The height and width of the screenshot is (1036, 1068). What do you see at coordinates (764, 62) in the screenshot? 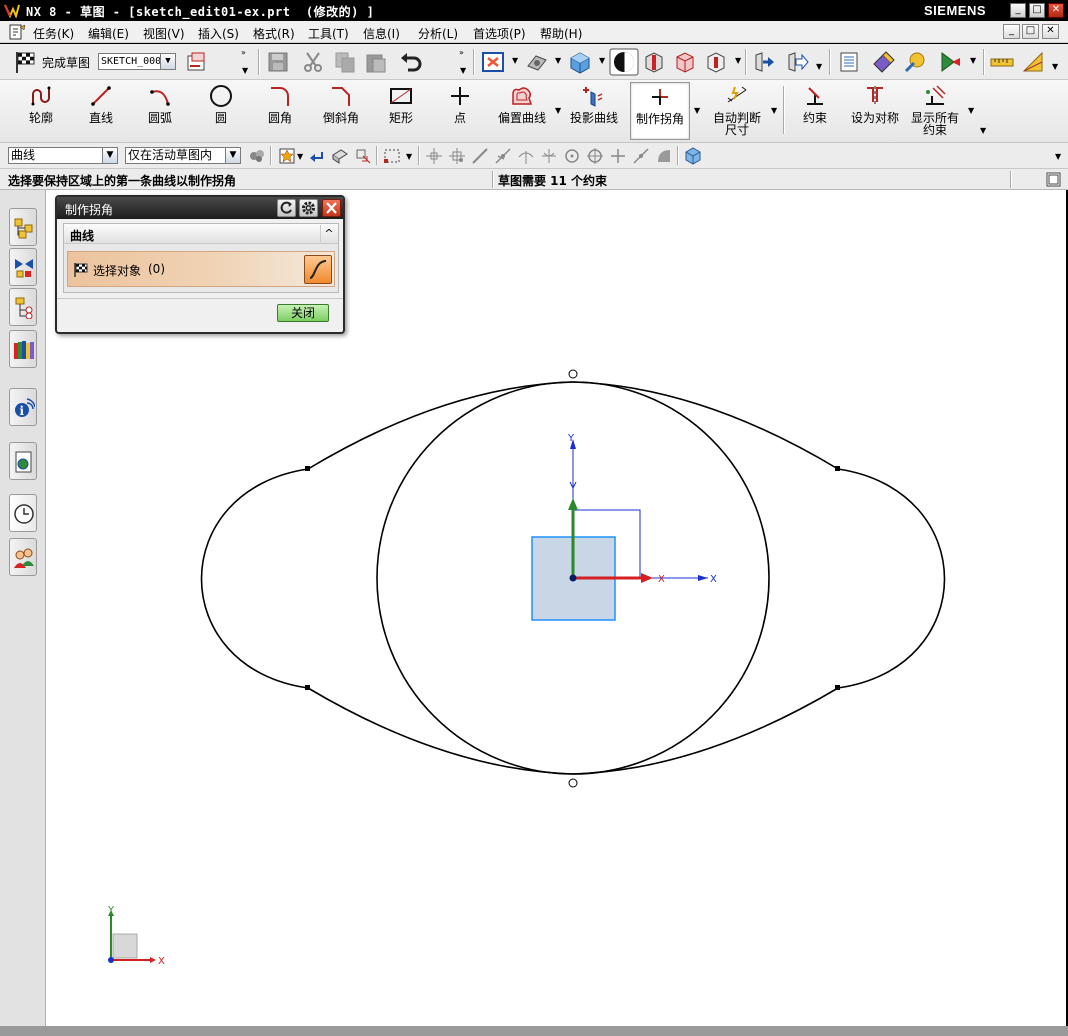
I see `view-blue-arrow-icon` at bounding box center [764, 62].